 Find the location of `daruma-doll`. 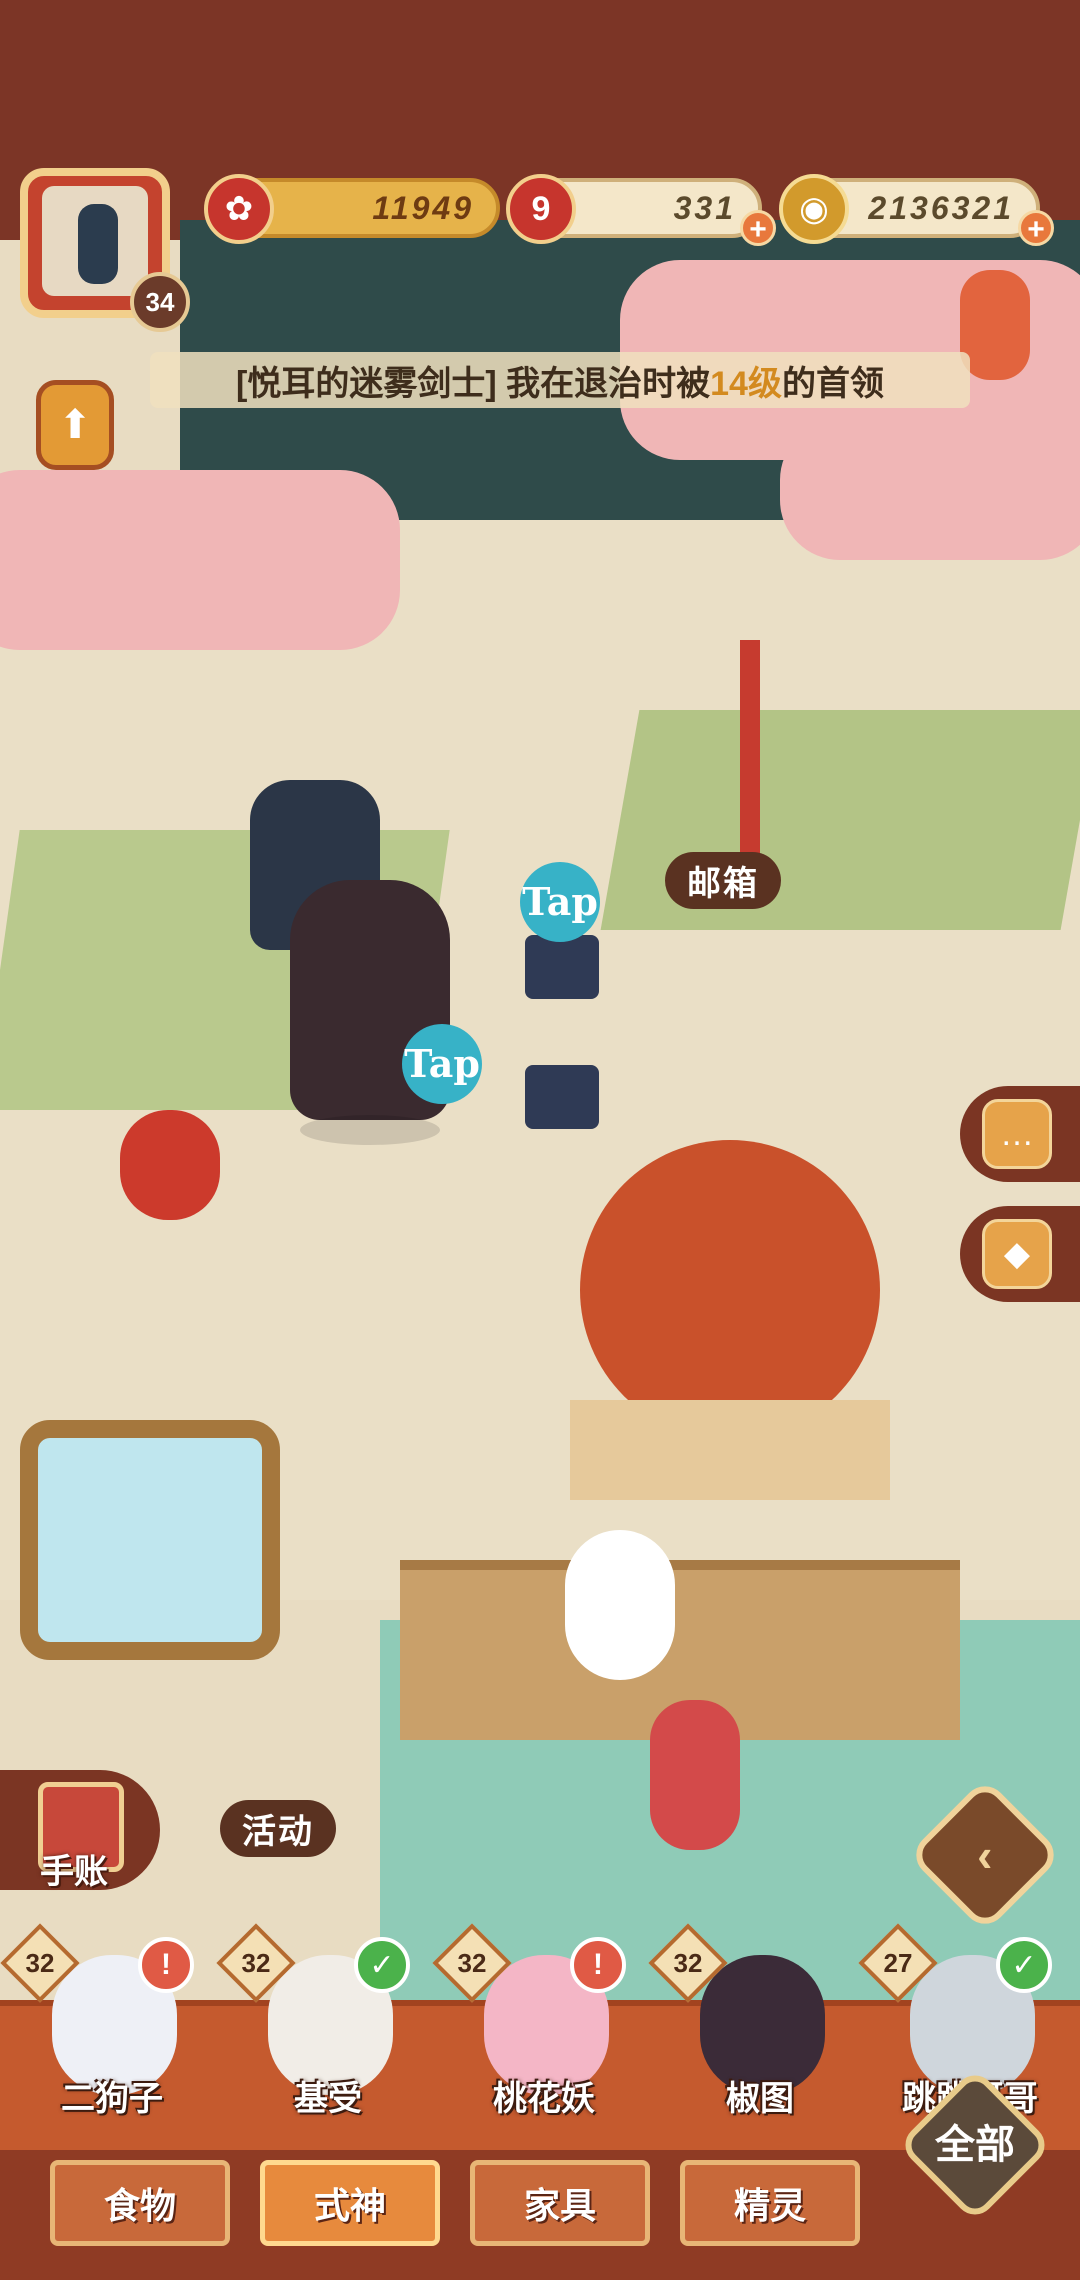

daruma-doll is located at coordinates (170, 1165).